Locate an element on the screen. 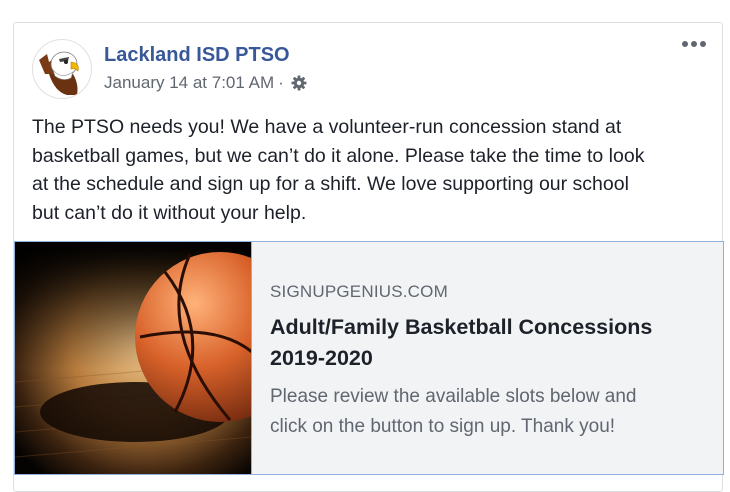  eagle-mascot-logo is located at coordinates (59, 73).